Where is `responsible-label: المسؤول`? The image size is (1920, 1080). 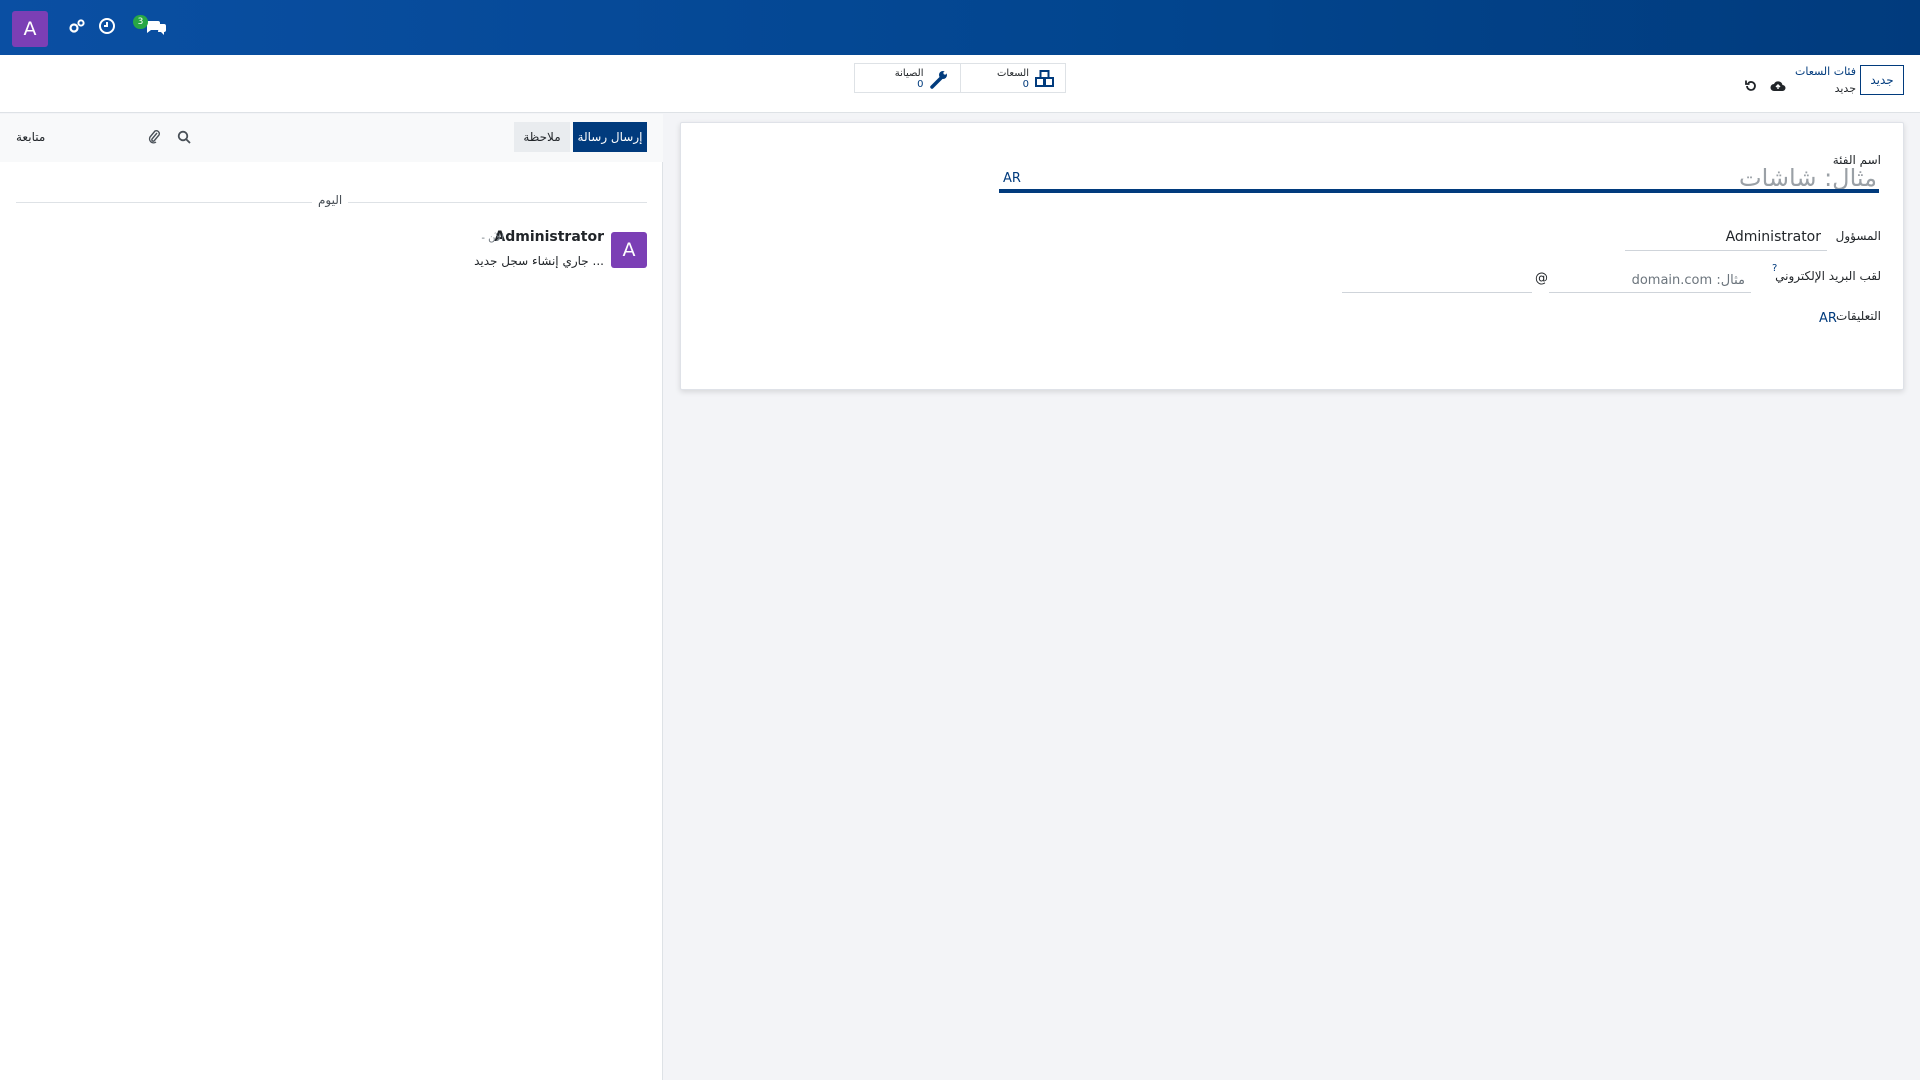
responsible-label: المسؤول is located at coordinates (1858, 236).